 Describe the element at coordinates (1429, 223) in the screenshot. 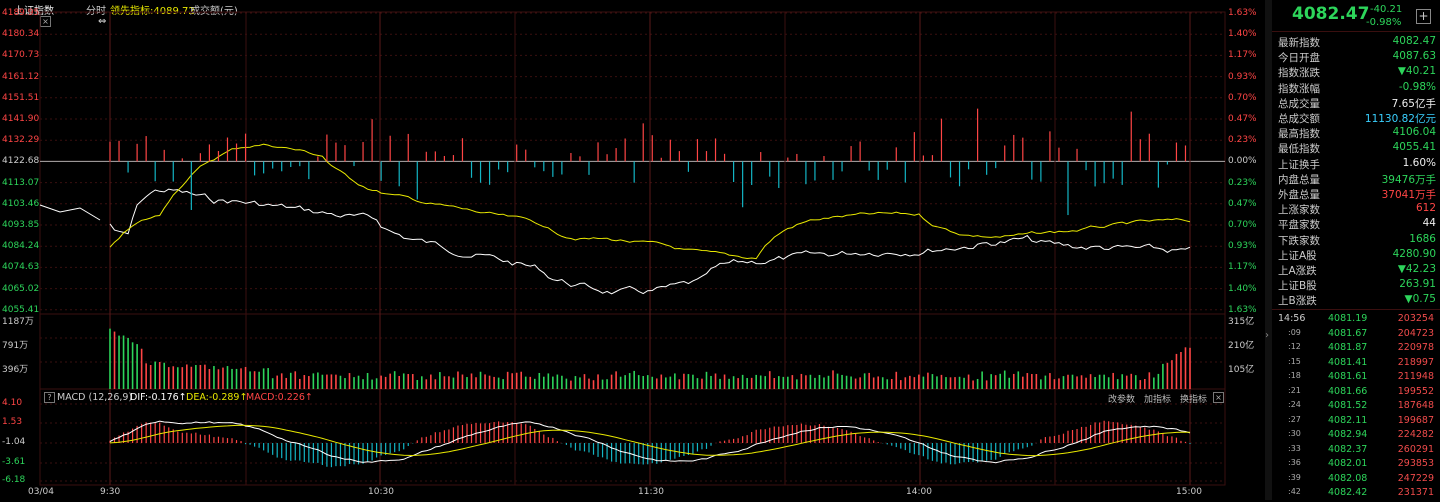

I see `stat-value: 44` at that location.